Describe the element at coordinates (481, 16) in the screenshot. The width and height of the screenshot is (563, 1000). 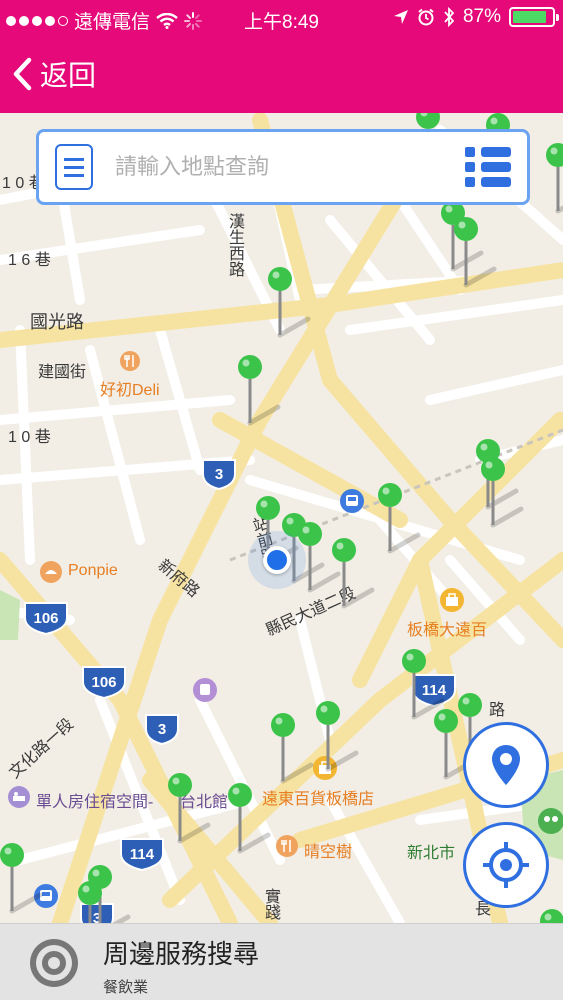
I see `battery-percent: 87%` at that location.